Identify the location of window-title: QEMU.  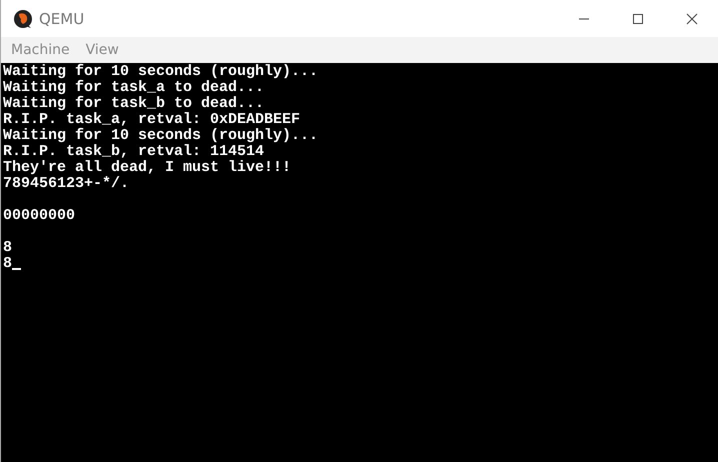
(61, 19).